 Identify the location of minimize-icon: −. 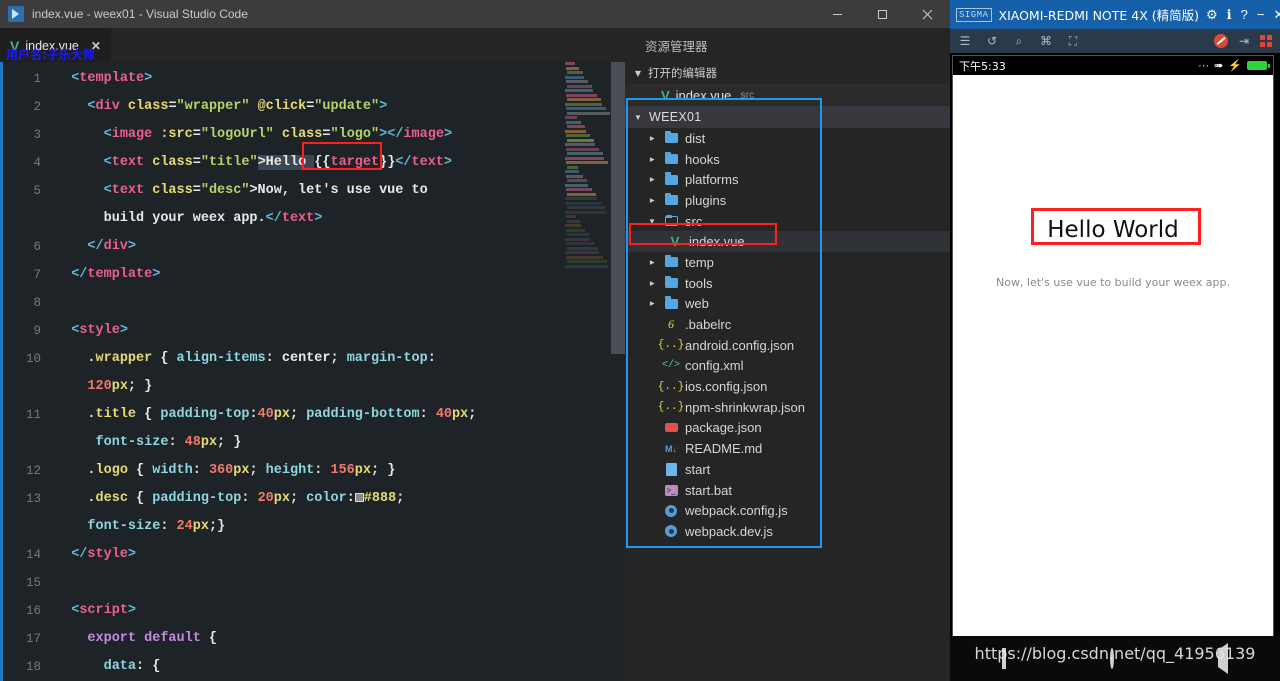
(1261, 14).